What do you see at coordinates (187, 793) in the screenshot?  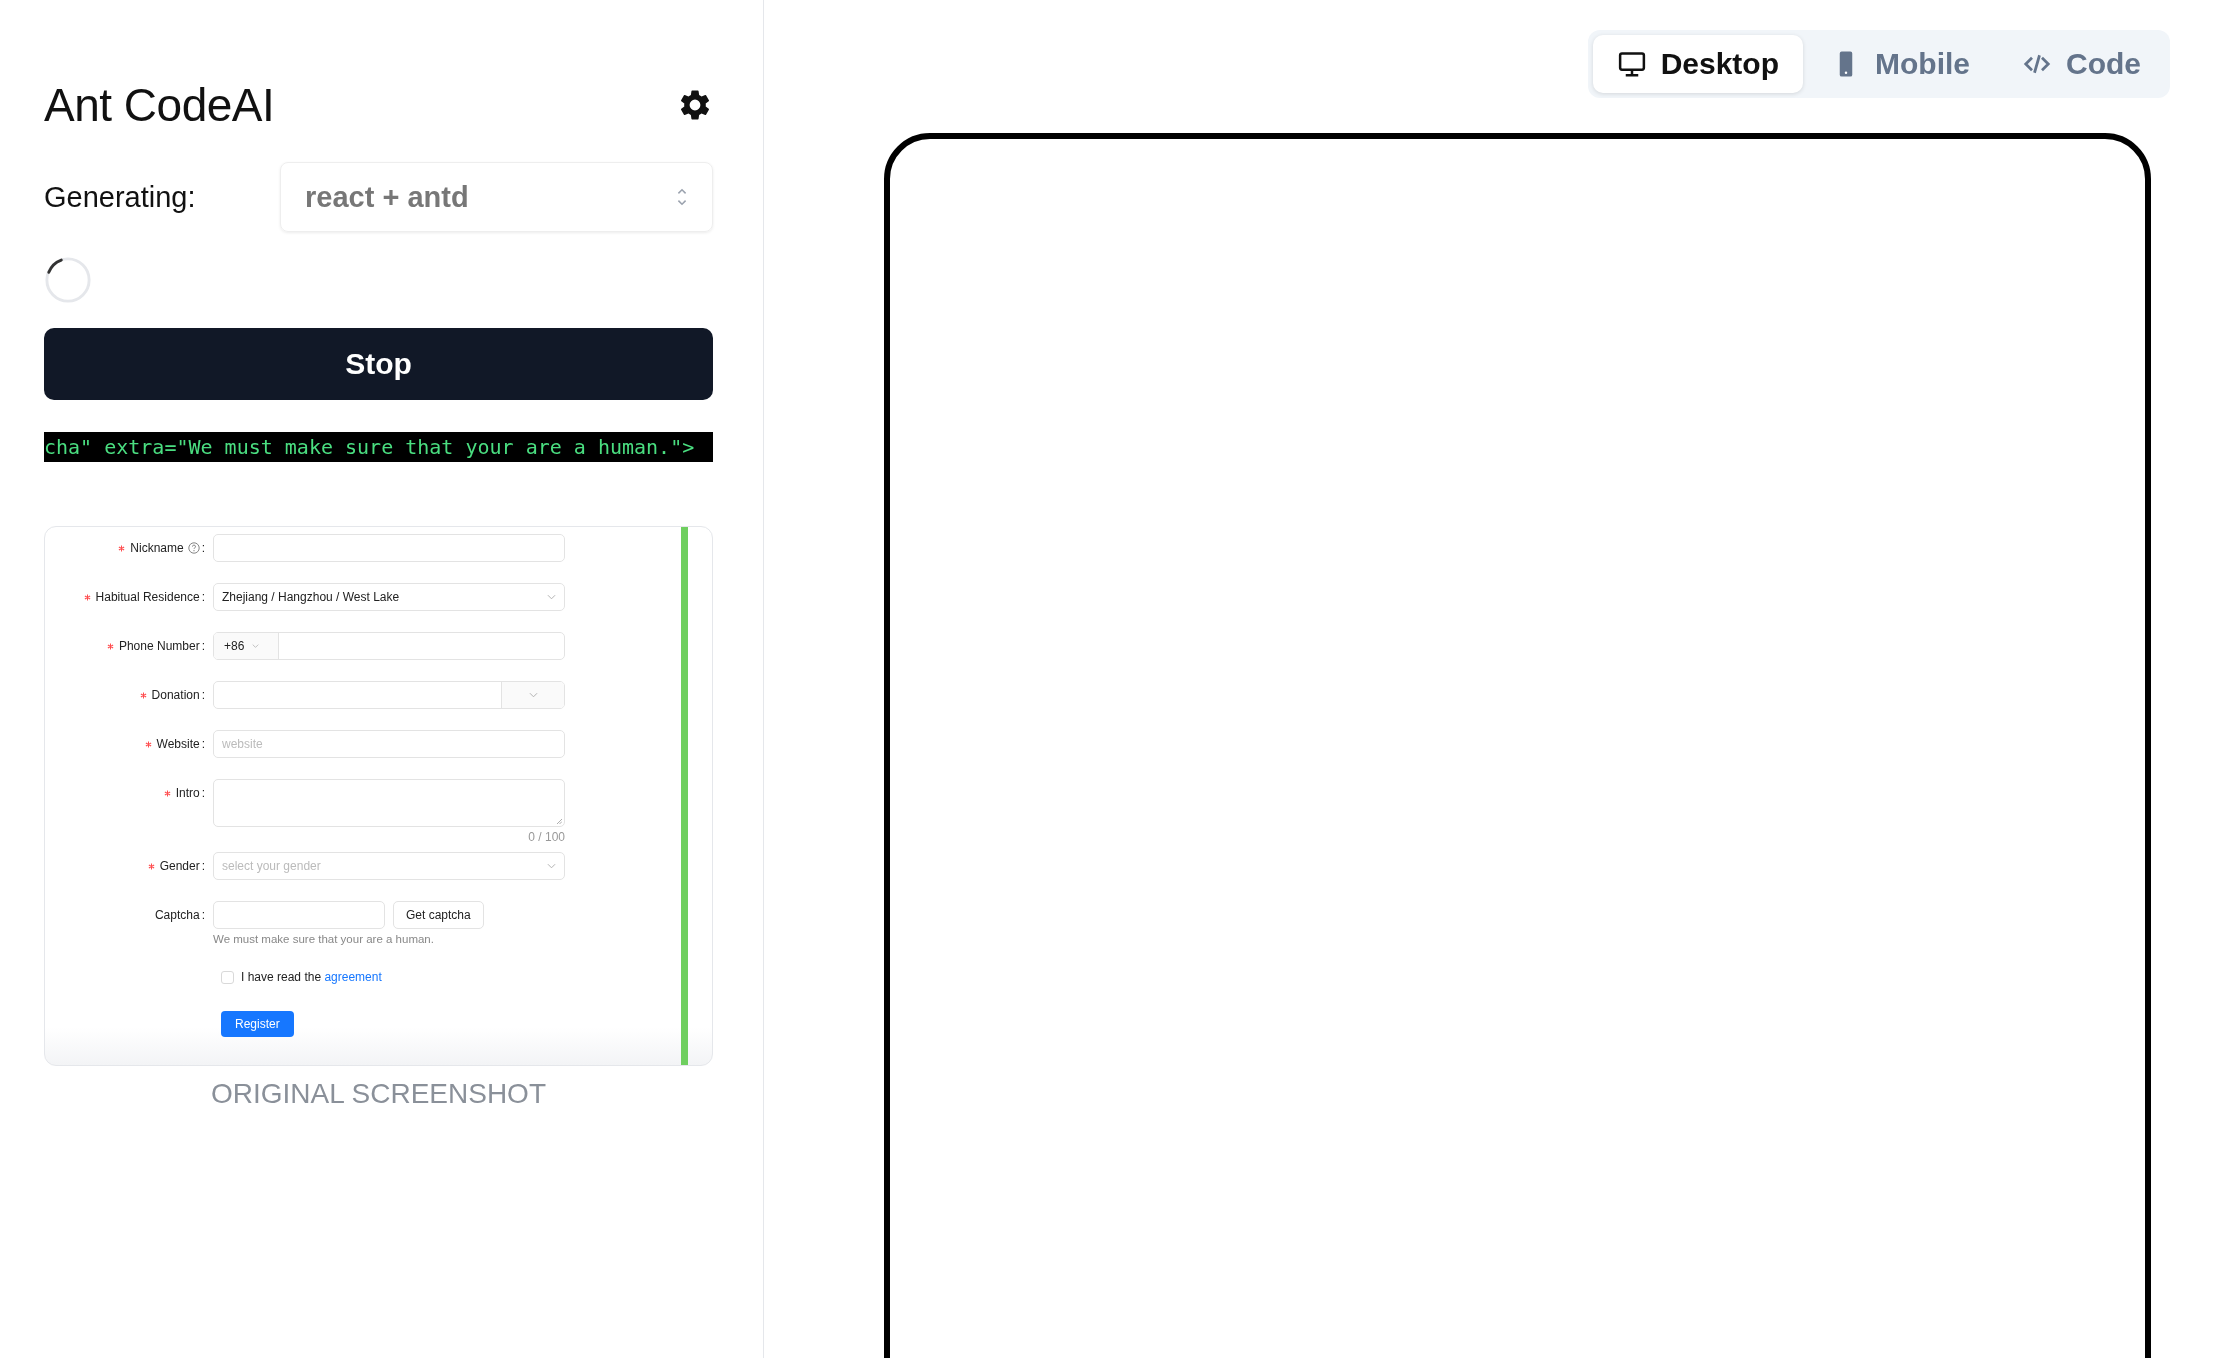 I see `field-label: Intro` at bounding box center [187, 793].